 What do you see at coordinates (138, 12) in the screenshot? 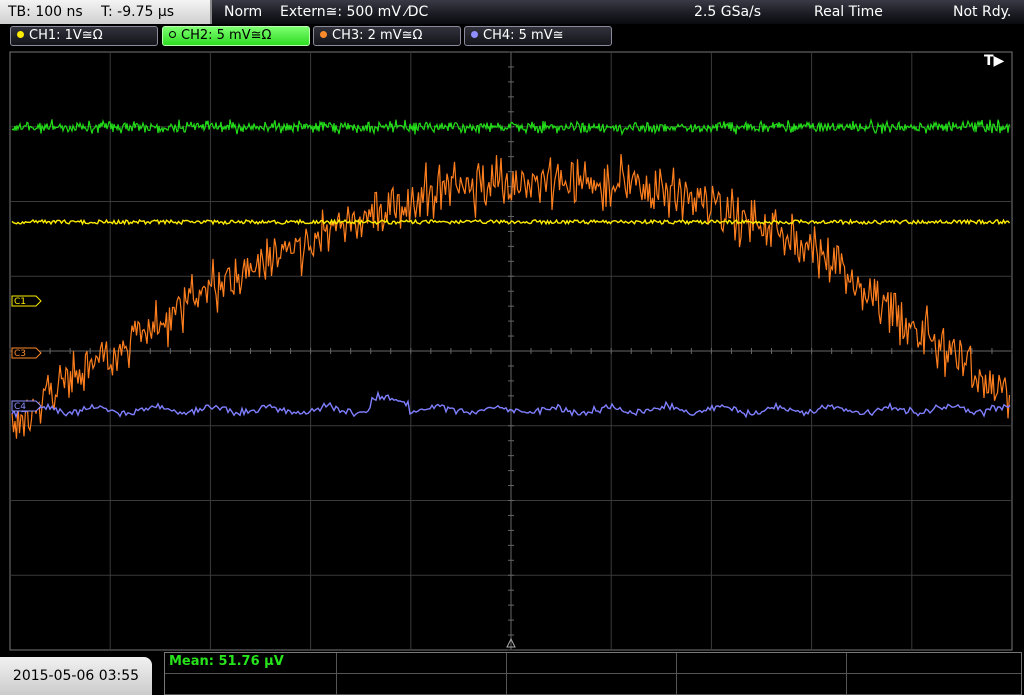
I see `trigger-time-label: T: -9.75 µs` at bounding box center [138, 12].